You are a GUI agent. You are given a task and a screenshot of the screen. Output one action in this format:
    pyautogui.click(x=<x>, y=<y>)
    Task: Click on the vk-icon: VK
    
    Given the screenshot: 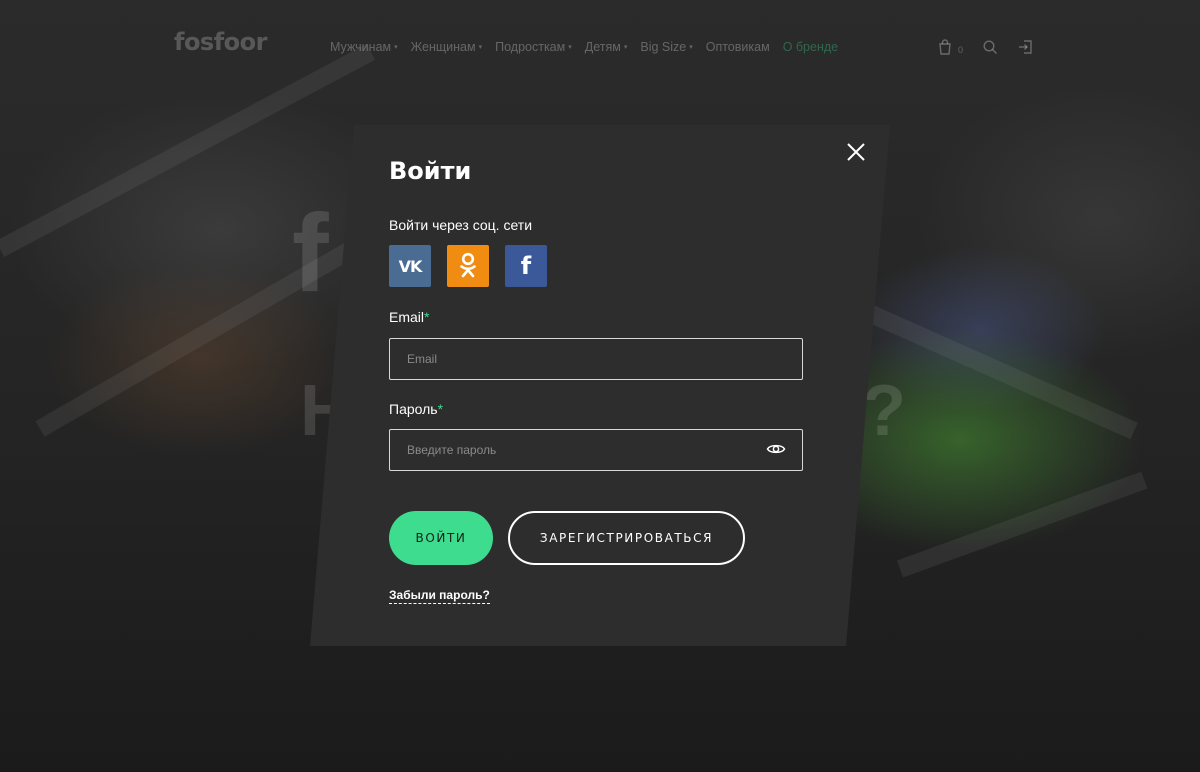 What is the action you would take?
    pyautogui.click(x=410, y=266)
    